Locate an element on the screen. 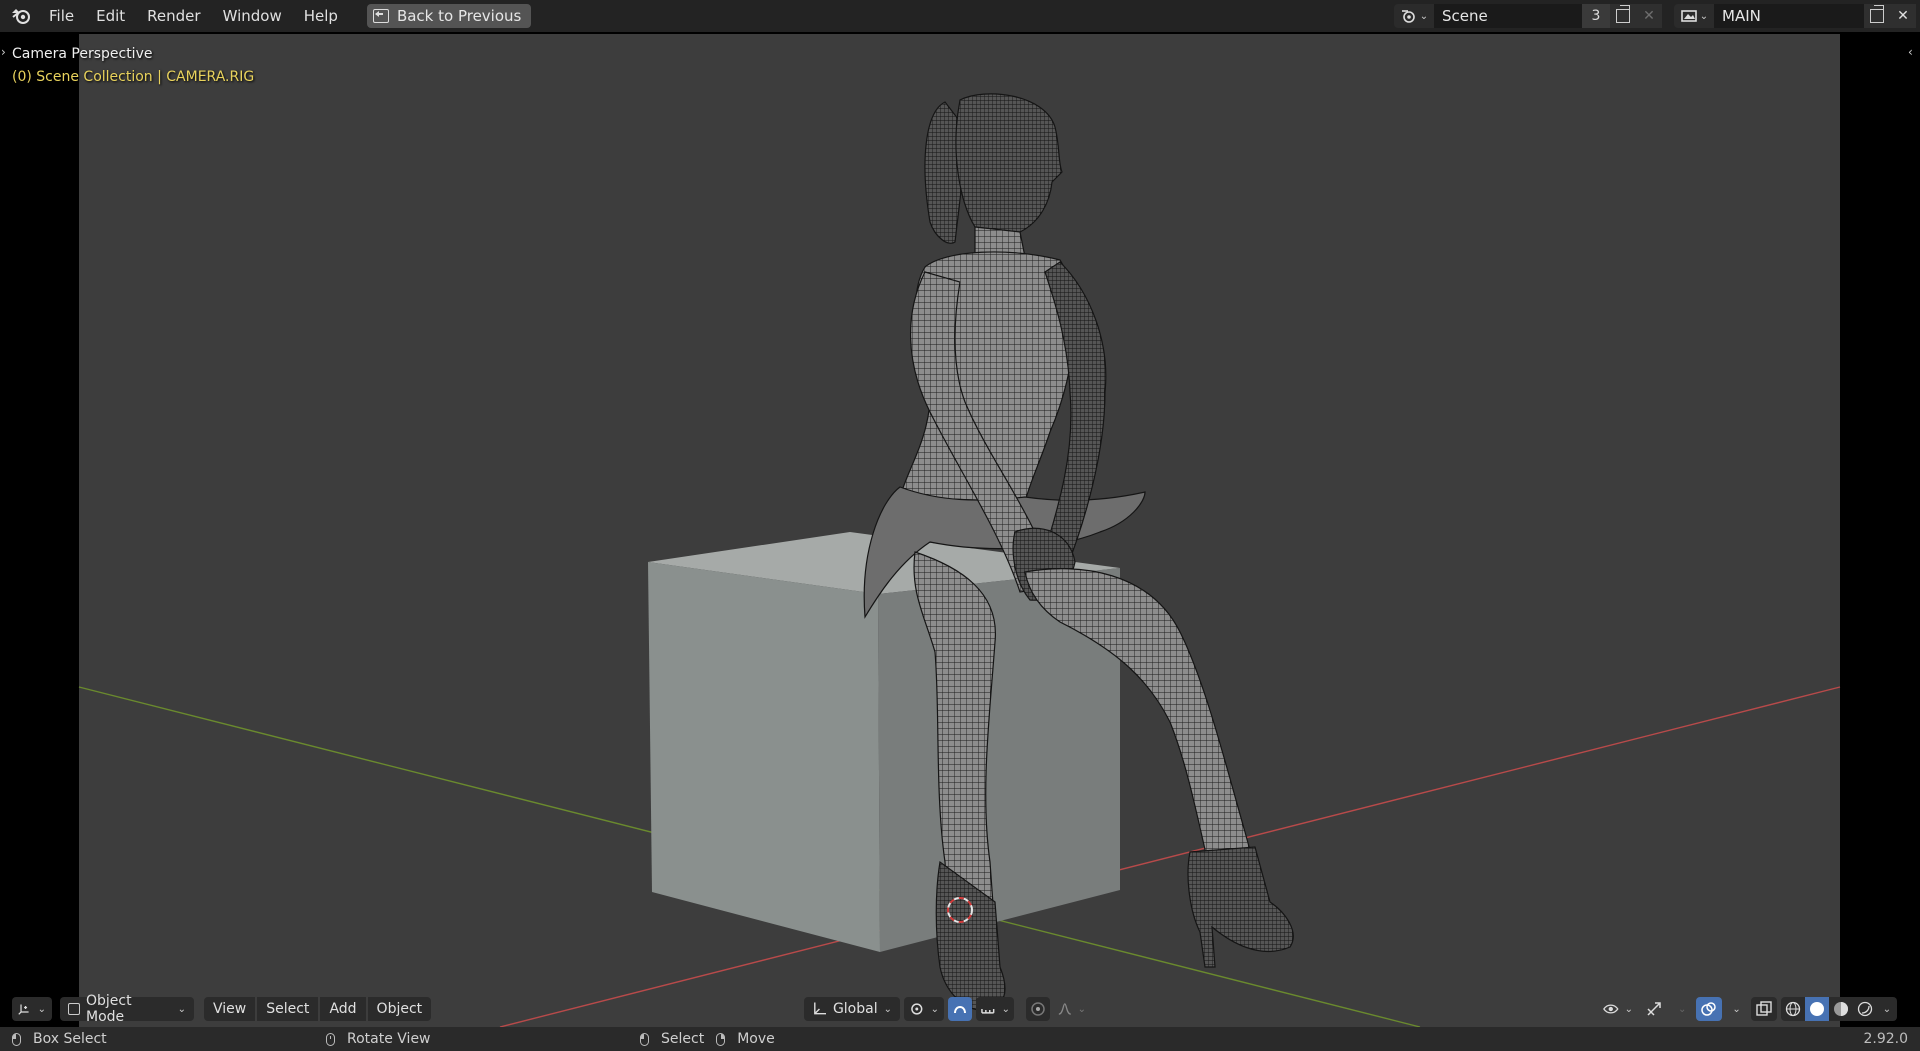 The height and width of the screenshot is (1051, 1920). 3d-viewport-icon is located at coordinates (23, 1009).